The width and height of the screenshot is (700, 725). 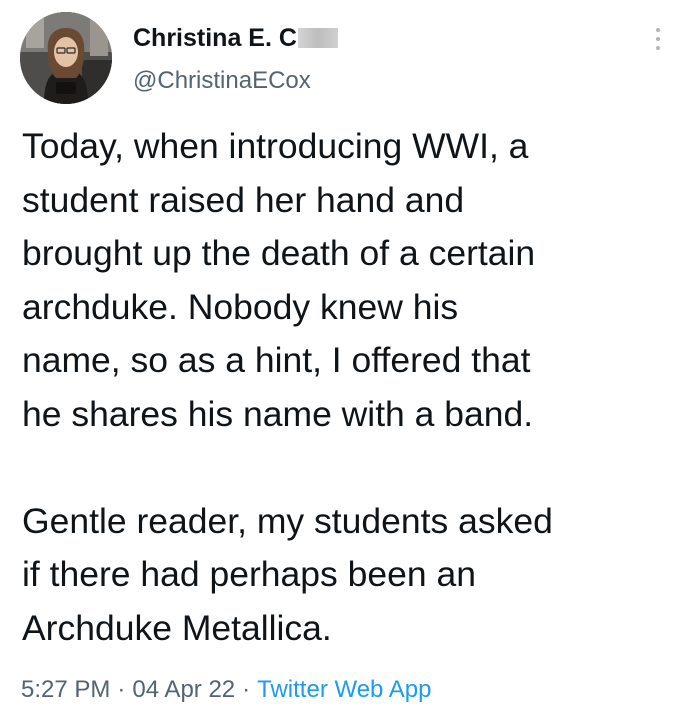 I want to click on name-redaction, so click(x=317, y=38).